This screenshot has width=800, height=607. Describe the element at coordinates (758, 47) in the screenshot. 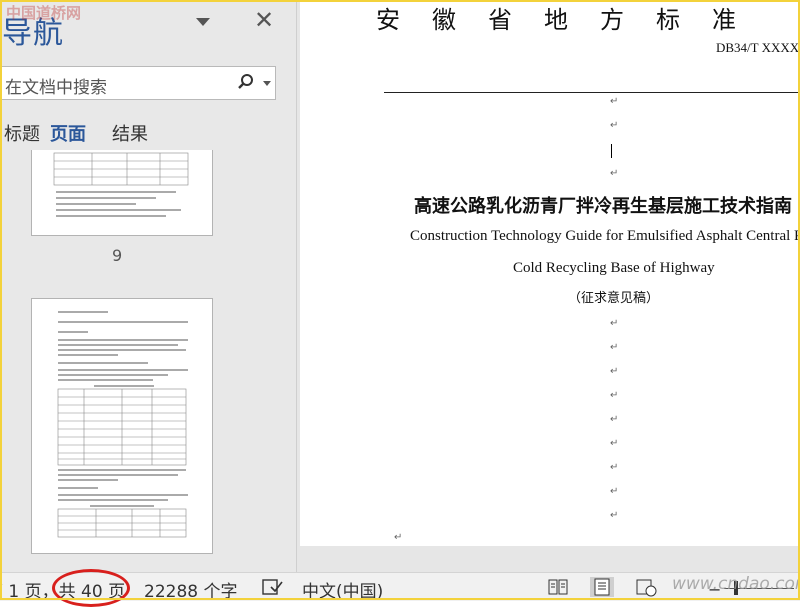

I see `standard-code: DB34/T XXXX` at that location.